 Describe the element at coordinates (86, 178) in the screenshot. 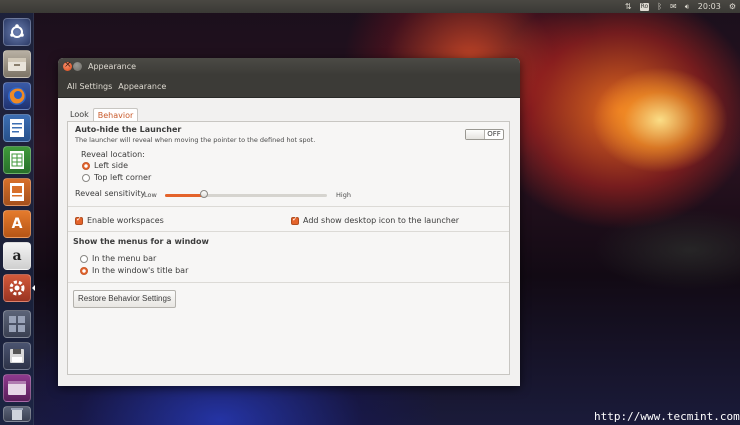

I see `radio-top-left-corner` at that location.